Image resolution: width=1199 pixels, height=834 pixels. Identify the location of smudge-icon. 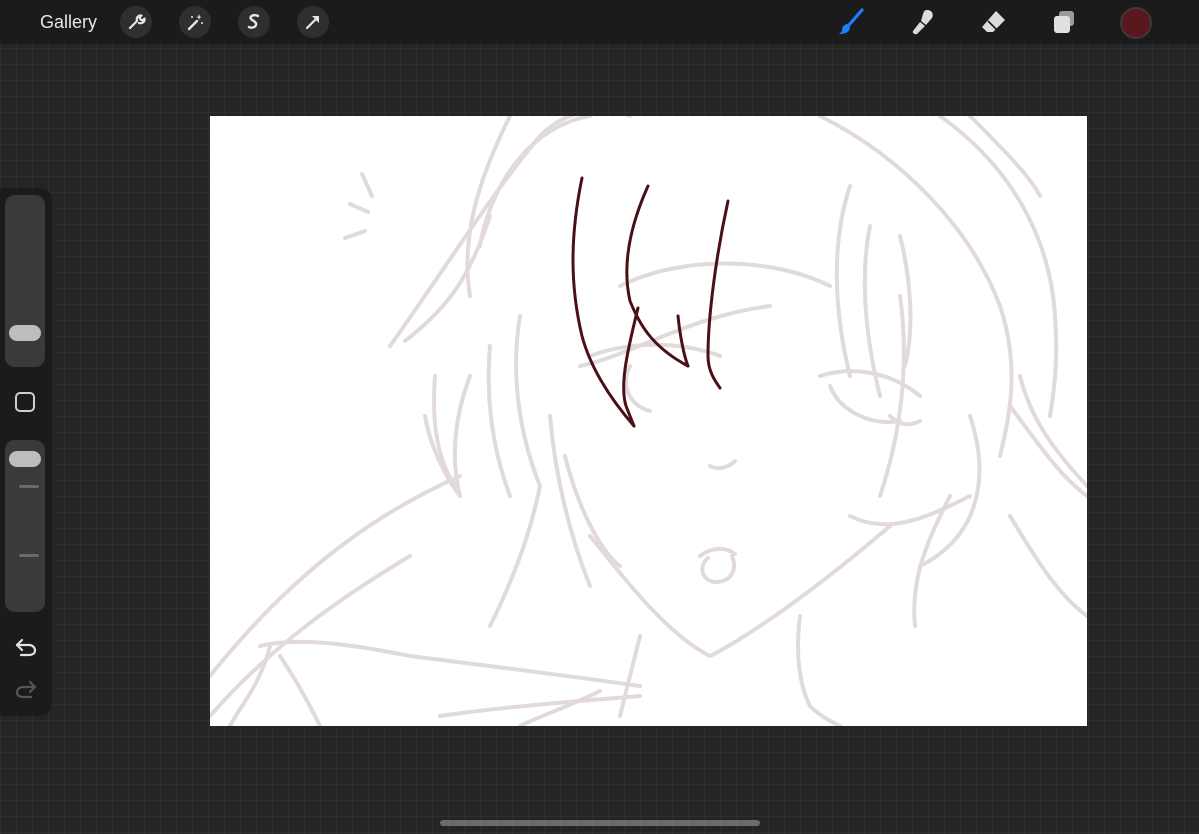
(922, 22).